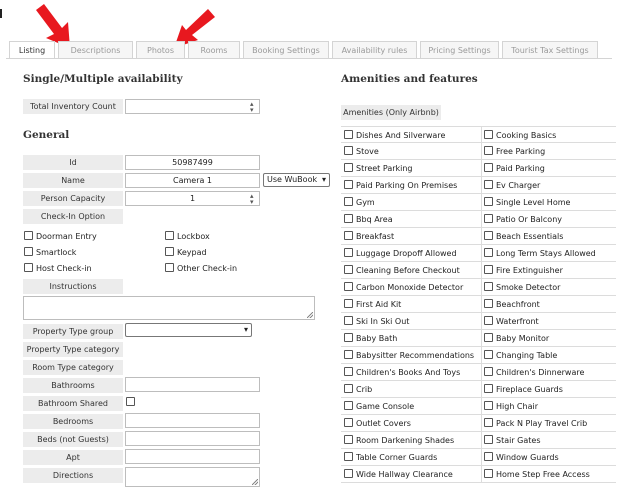 The image size is (619, 493). Describe the element at coordinates (286, 49) in the screenshot. I see `tab-booking-settings: Booking Settings` at that location.